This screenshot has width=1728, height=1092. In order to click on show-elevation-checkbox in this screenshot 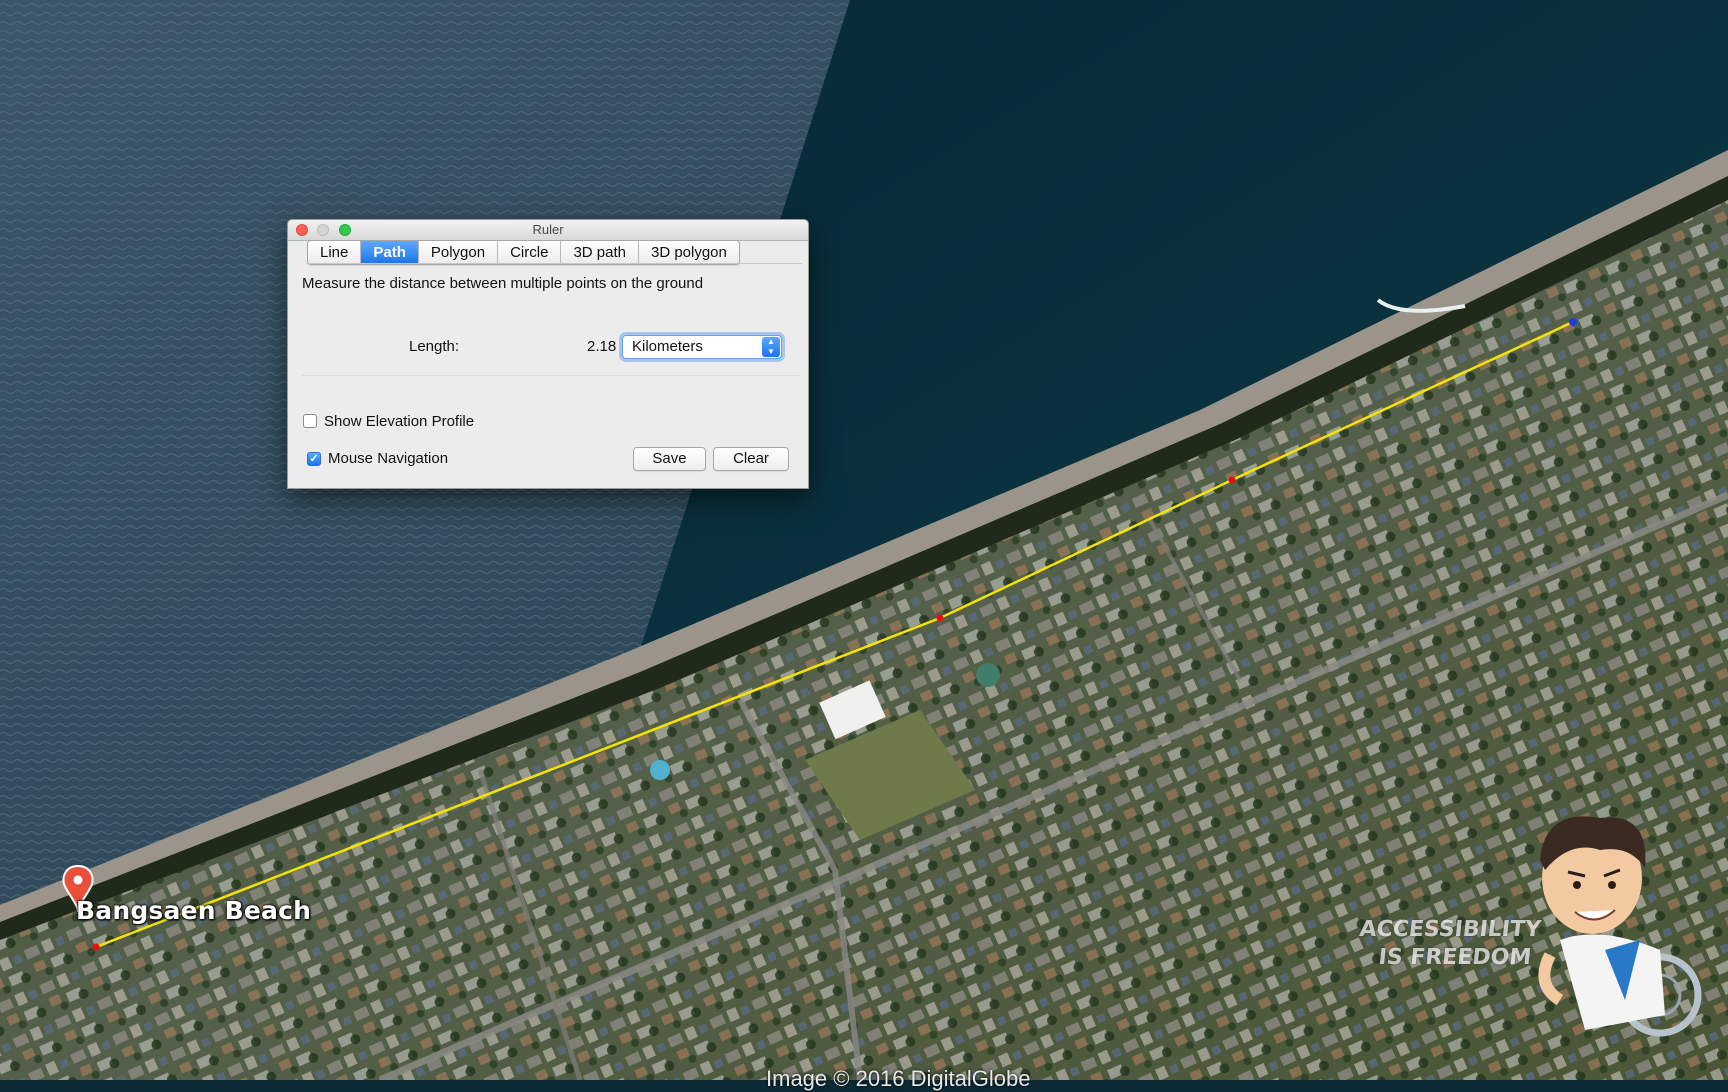, I will do `click(310, 421)`.